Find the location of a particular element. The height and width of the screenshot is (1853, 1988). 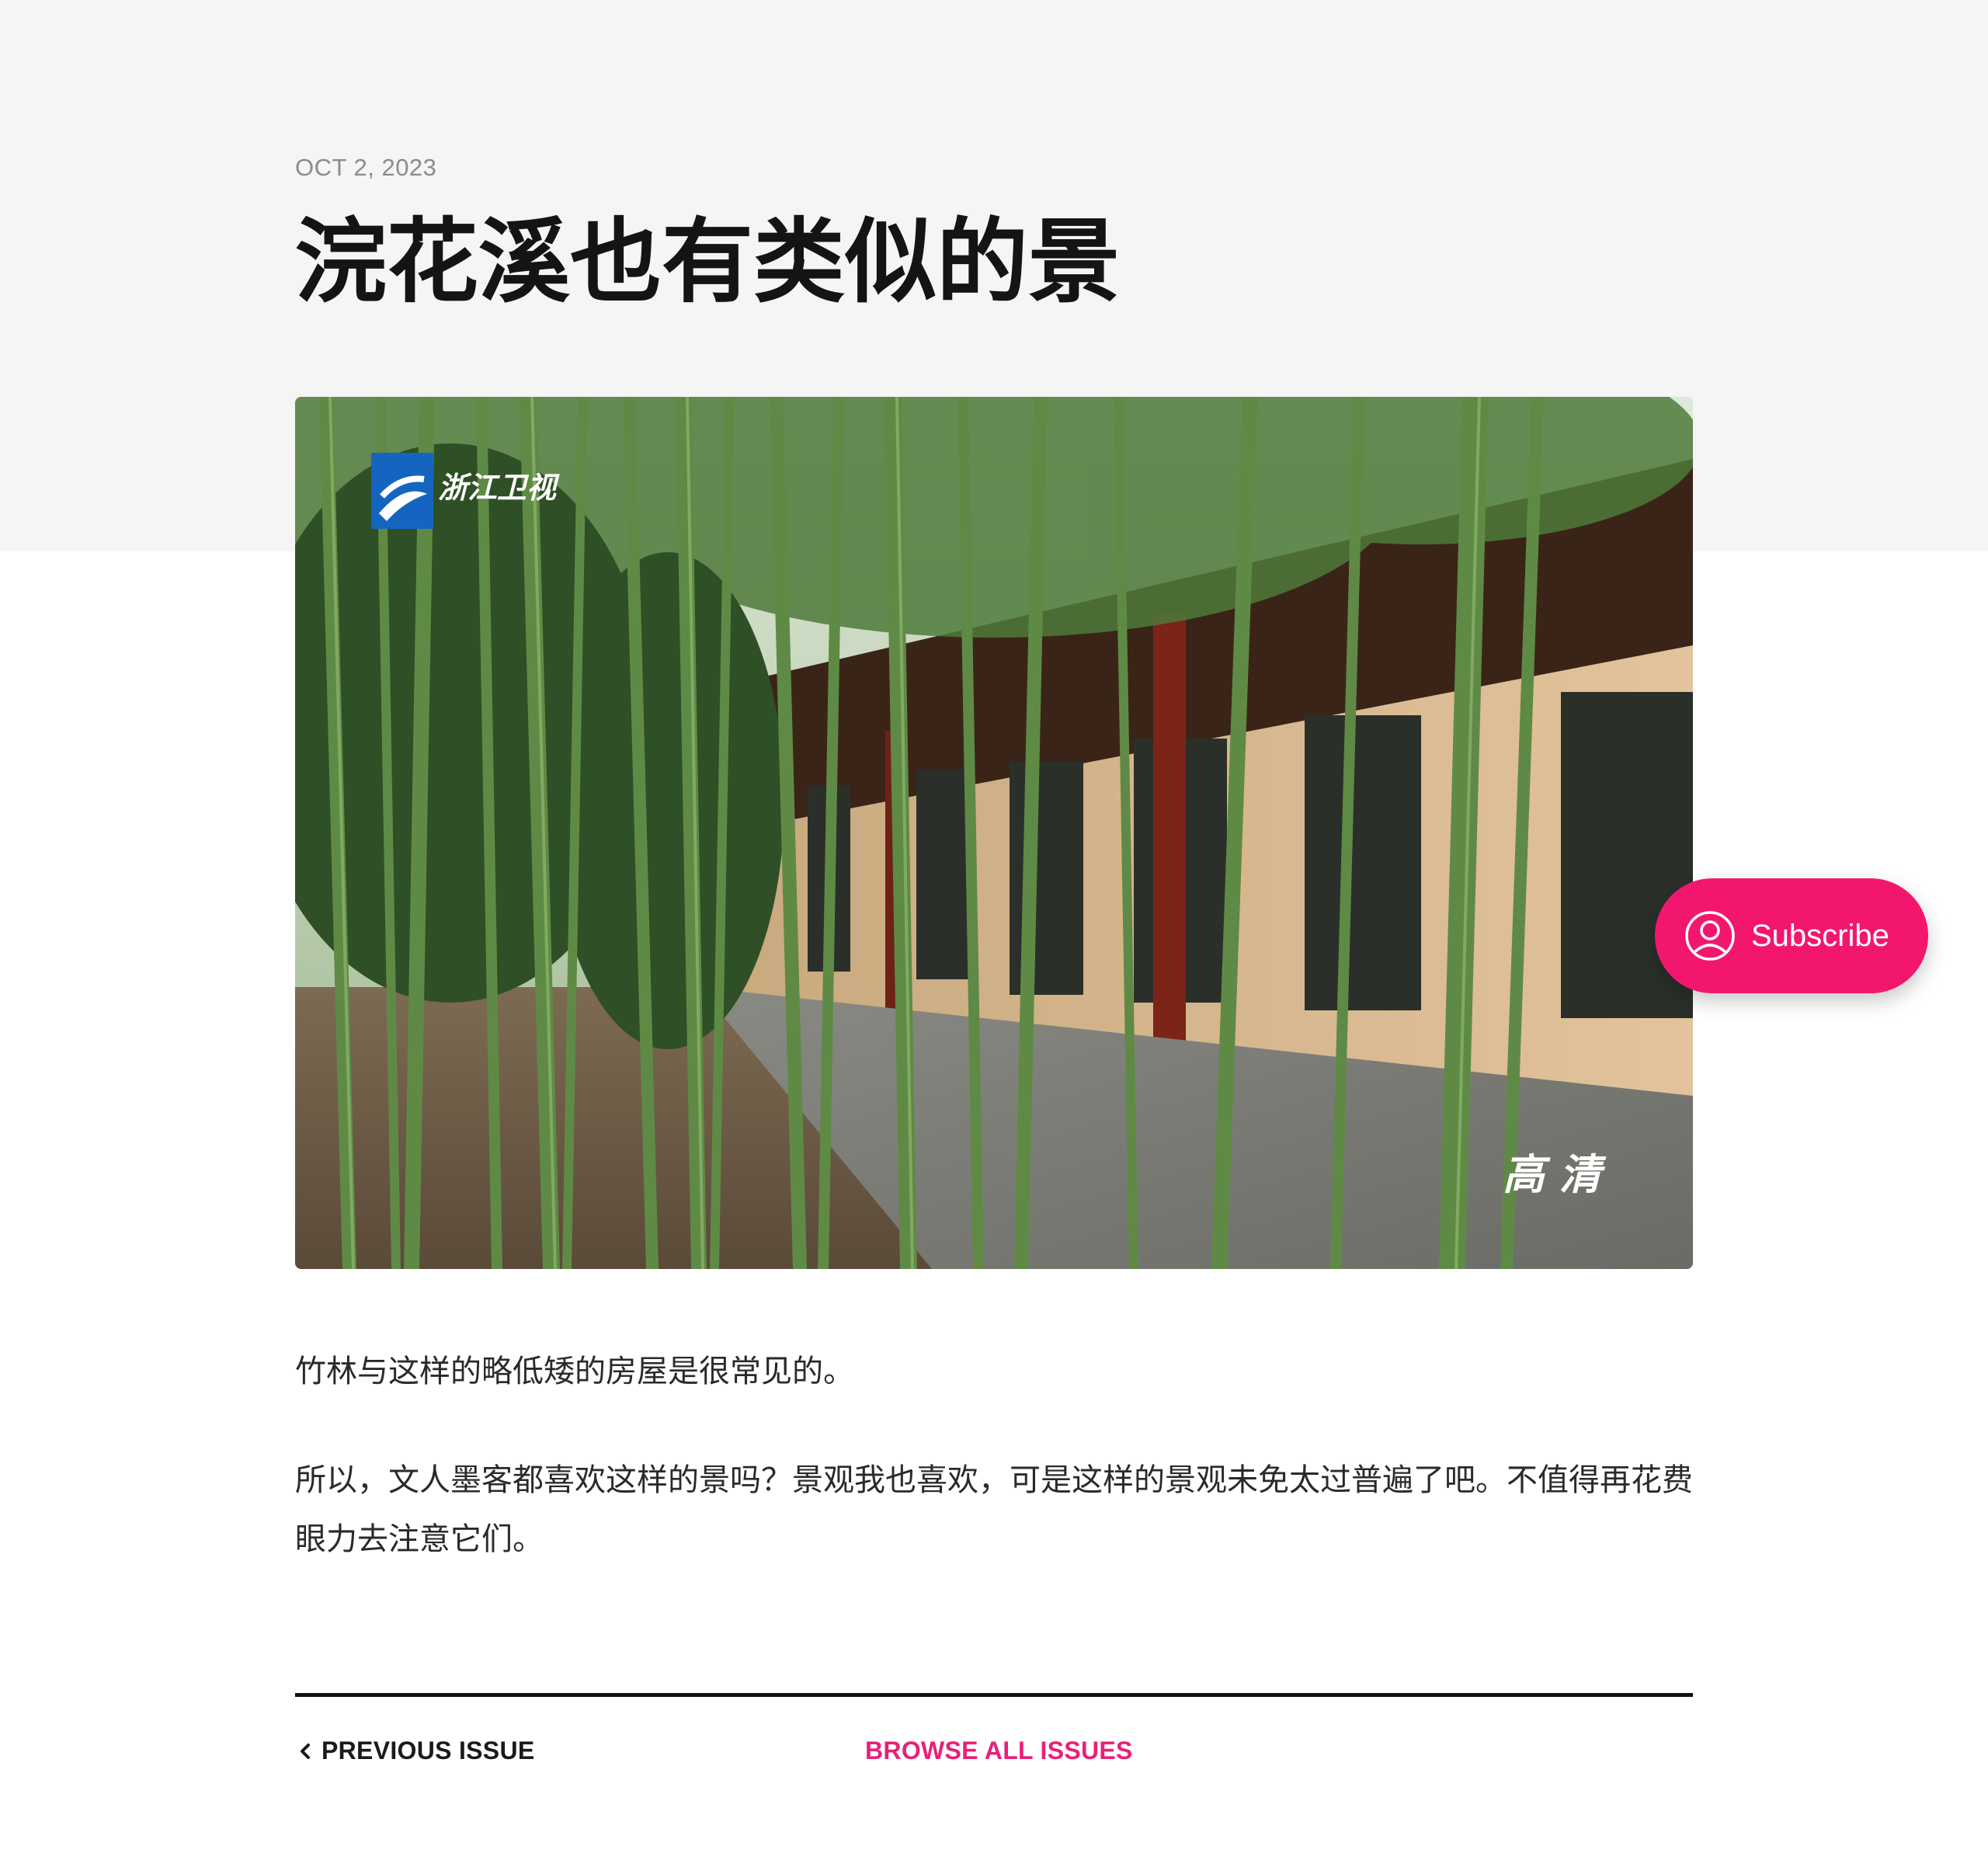

subscribe-label: Subscribe is located at coordinates (1820, 935).